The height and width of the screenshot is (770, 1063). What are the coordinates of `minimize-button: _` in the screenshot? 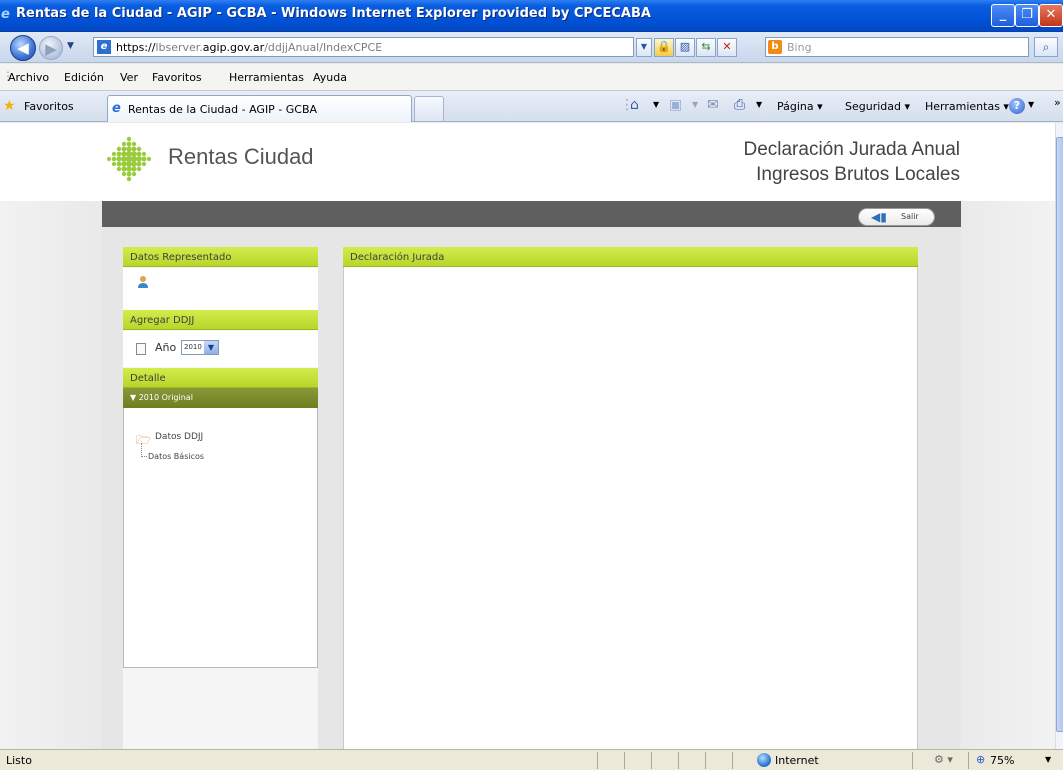 It's located at (1003, 15).